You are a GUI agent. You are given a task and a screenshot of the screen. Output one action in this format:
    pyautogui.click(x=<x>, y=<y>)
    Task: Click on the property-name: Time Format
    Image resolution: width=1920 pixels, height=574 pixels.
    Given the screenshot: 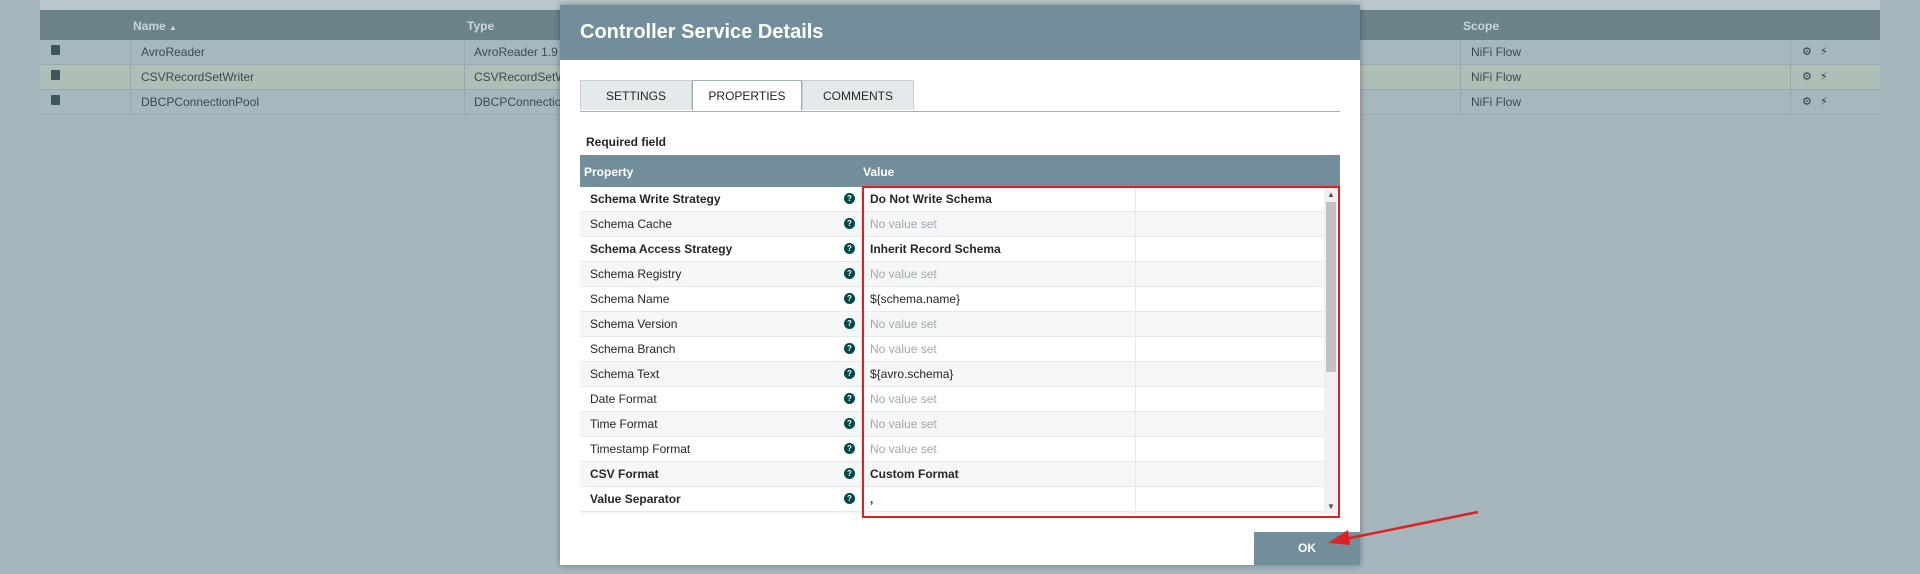 What is the action you would take?
    pyautogui.click(x=624, y=424)
    